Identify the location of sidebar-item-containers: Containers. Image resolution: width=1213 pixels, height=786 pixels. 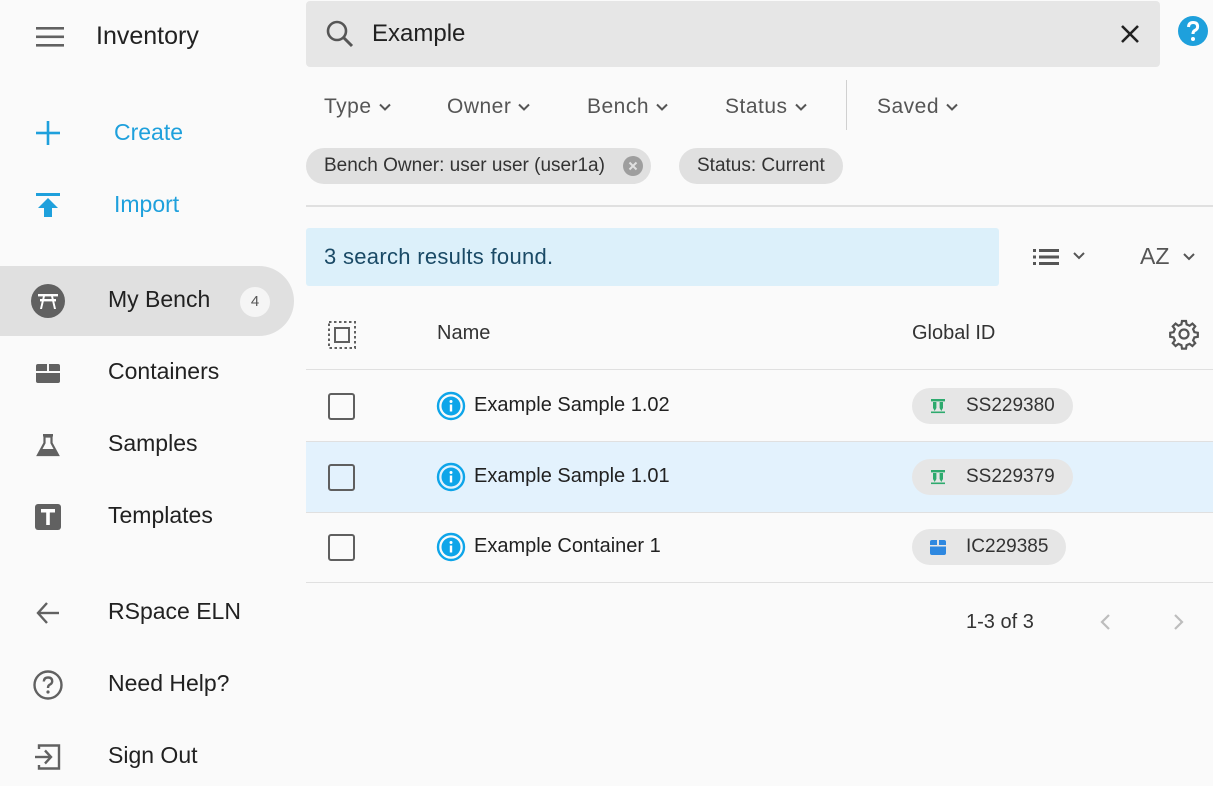
(150, 373).